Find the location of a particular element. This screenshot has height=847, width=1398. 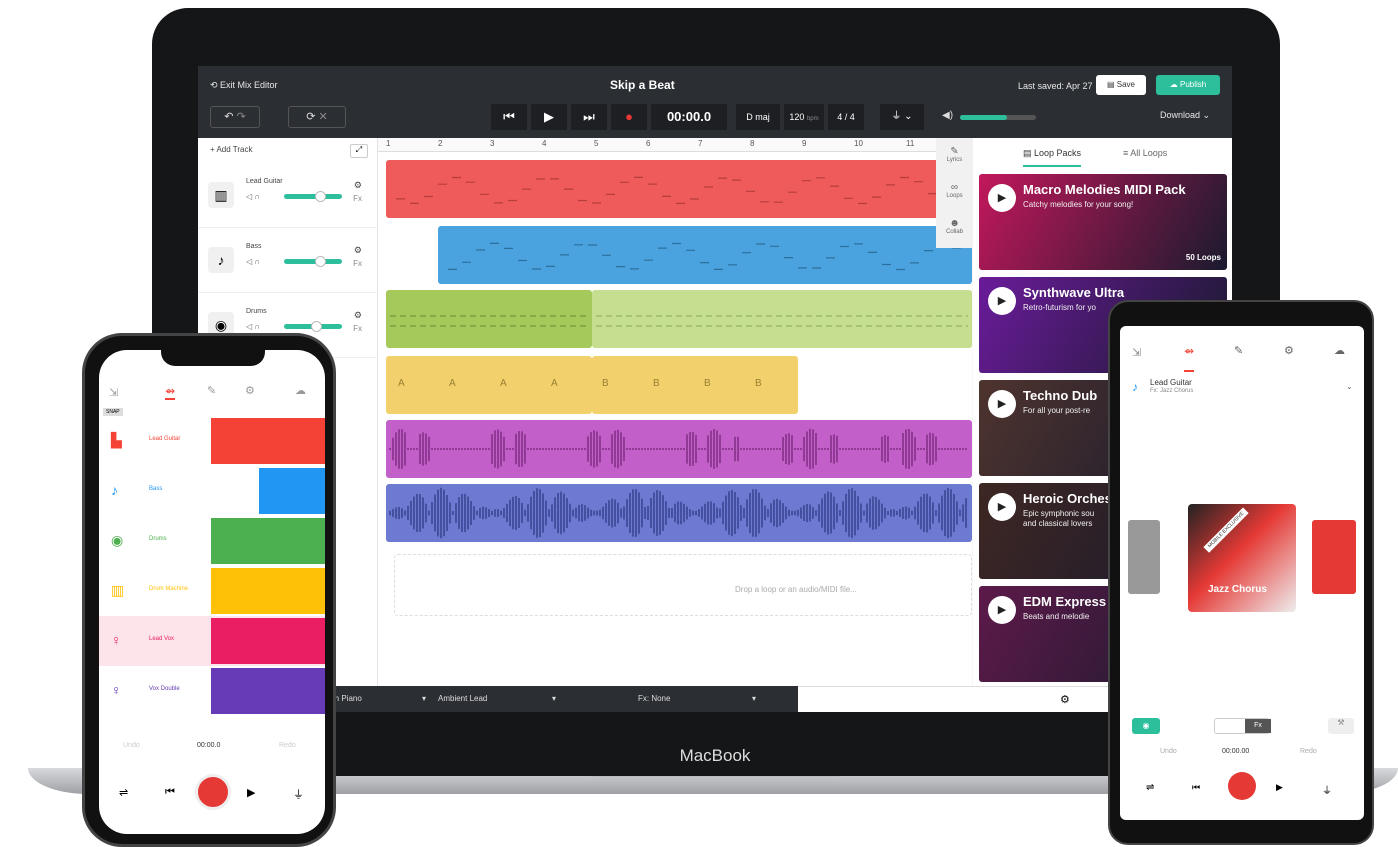

key-selector: D maj is located at coordinates (758, 117).